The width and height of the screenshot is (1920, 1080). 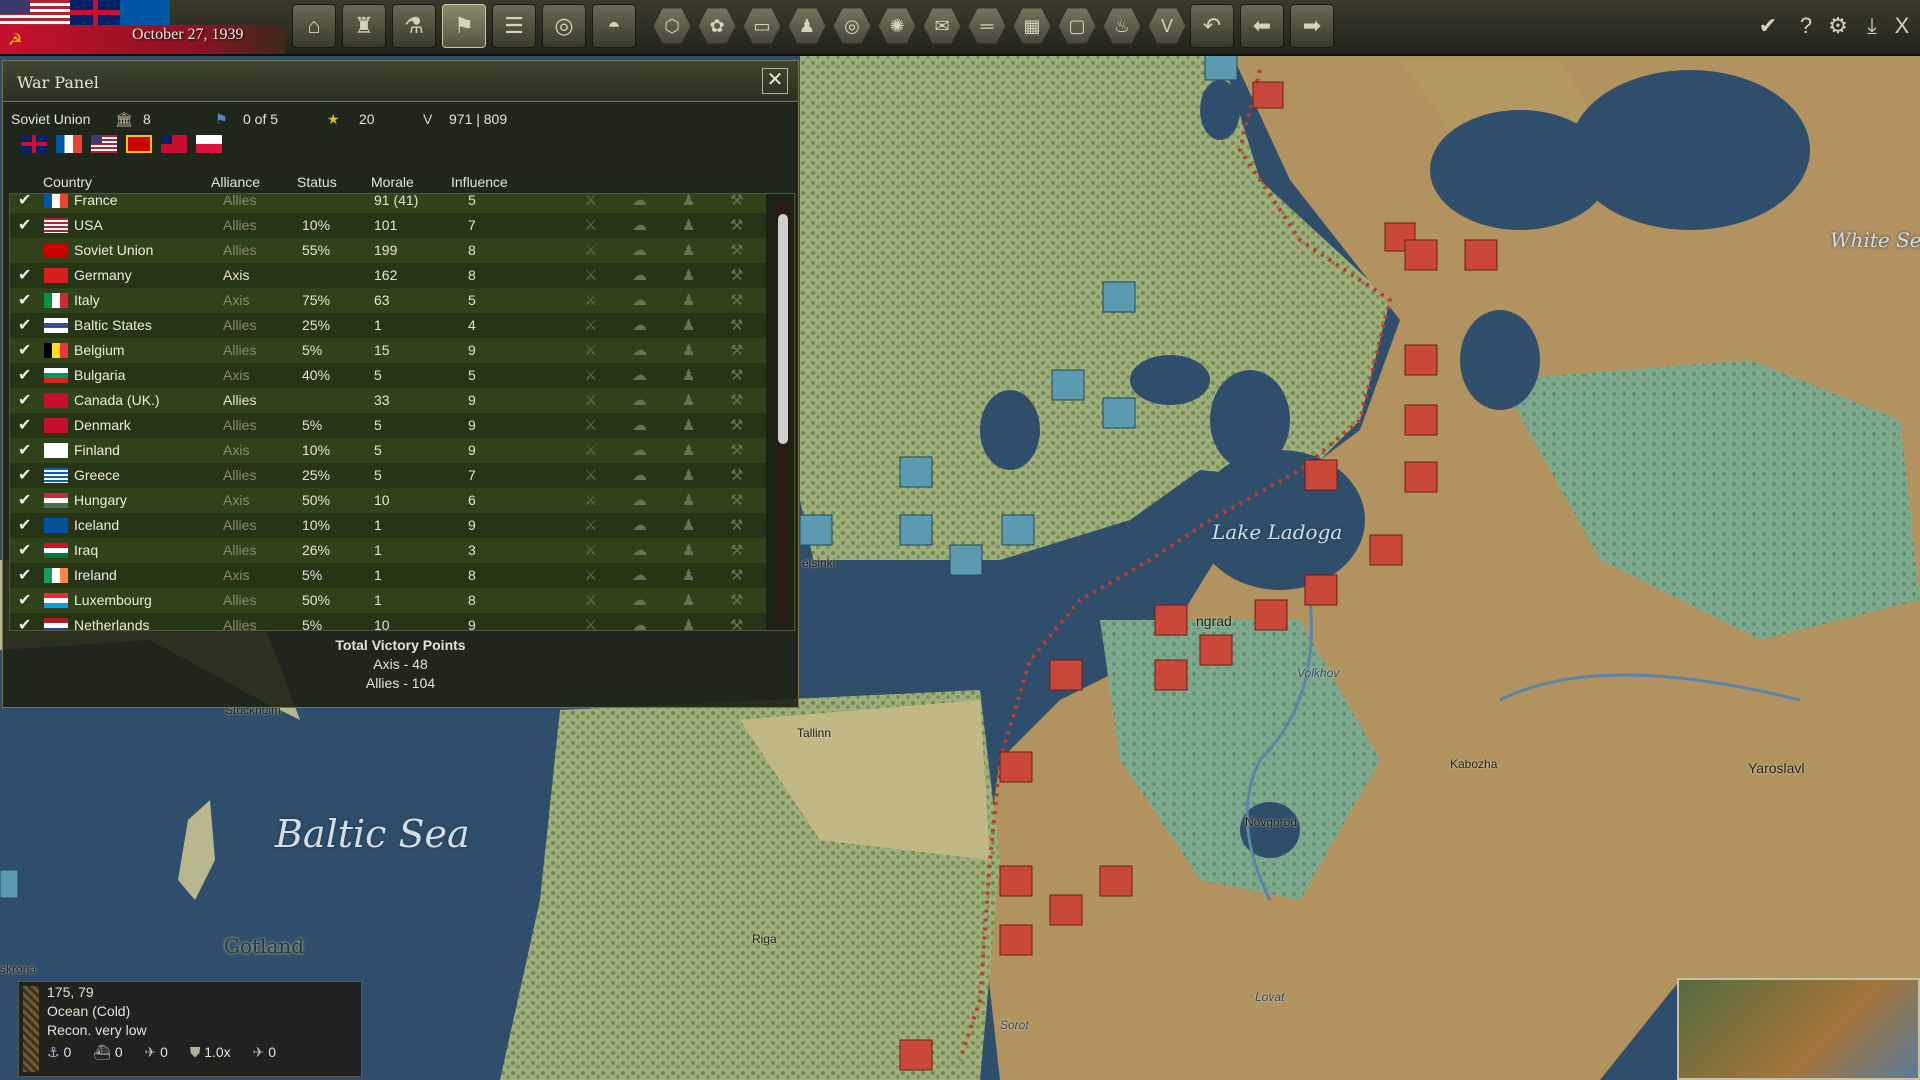 I want to click on city-novgorod: Novgorod, so click(x=1271, y=822).